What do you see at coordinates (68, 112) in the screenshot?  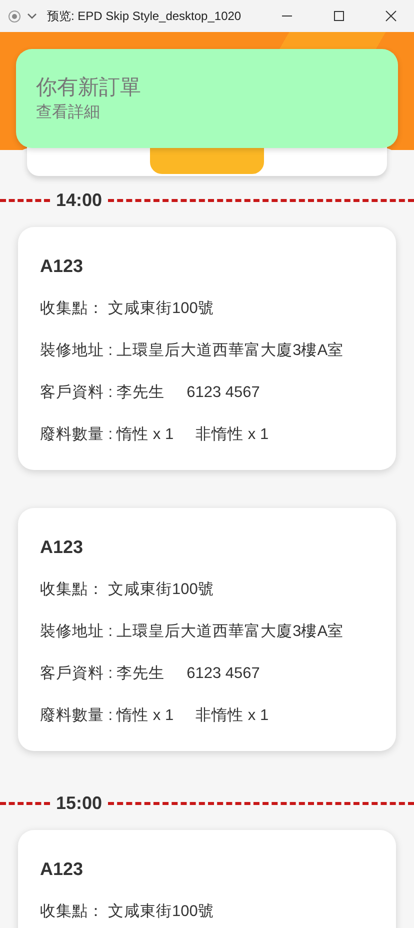 I see `notification-subtitle: 查看詳細` at bounding box center [68, 112].